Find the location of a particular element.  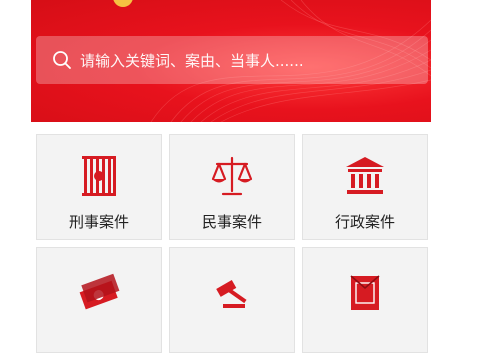

category-label: 刑事案件 is located at coordinates (98, 222).